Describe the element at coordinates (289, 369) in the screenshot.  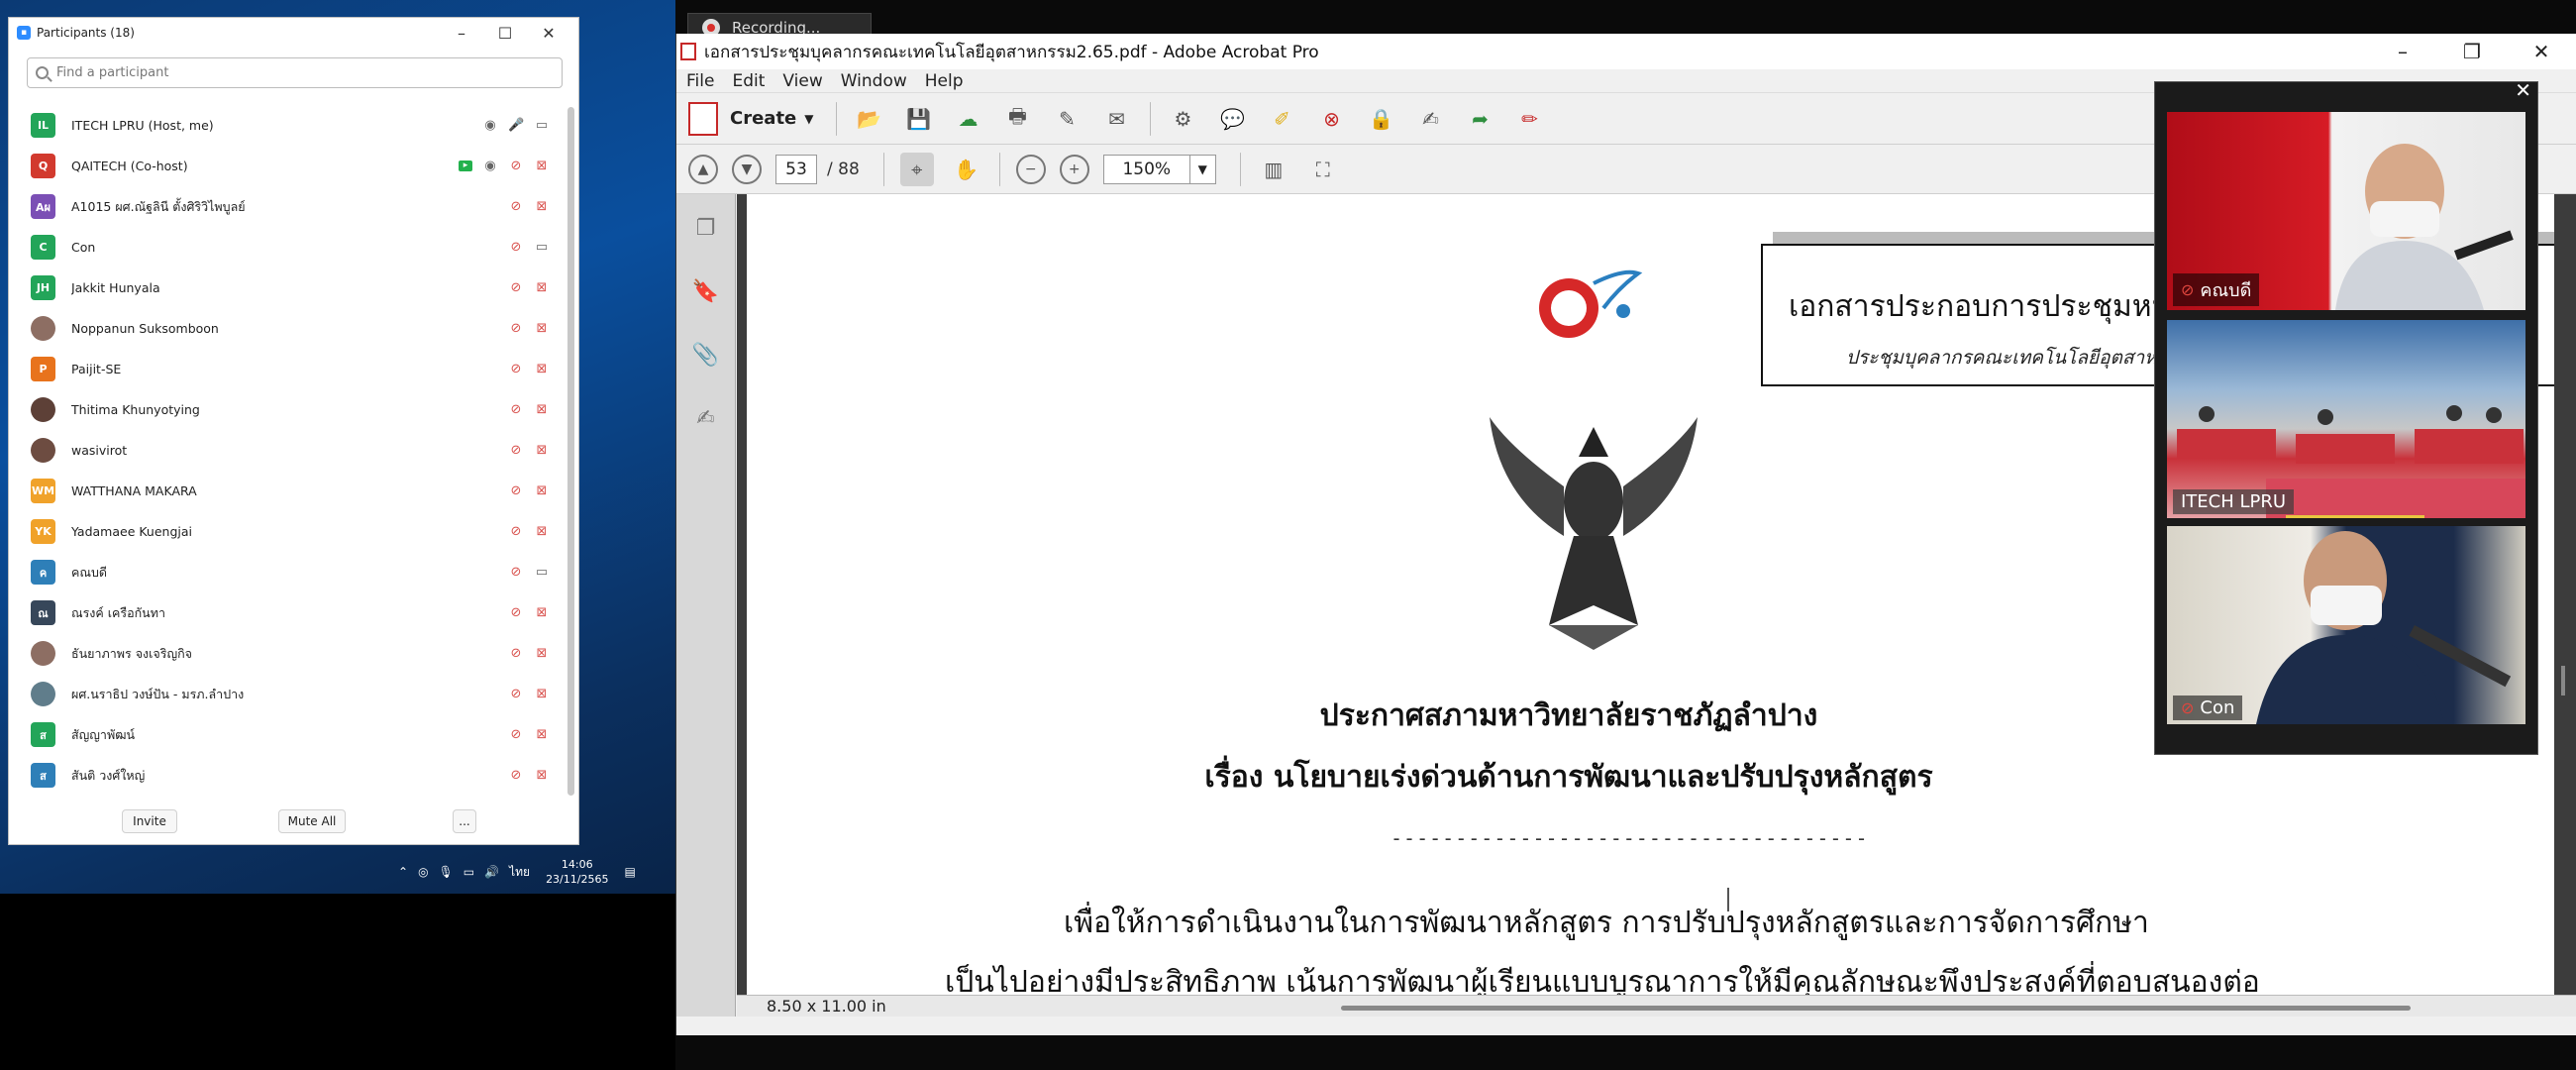
I see `participant-row: P Paijit-SE ⊘ ⊠` at that location.